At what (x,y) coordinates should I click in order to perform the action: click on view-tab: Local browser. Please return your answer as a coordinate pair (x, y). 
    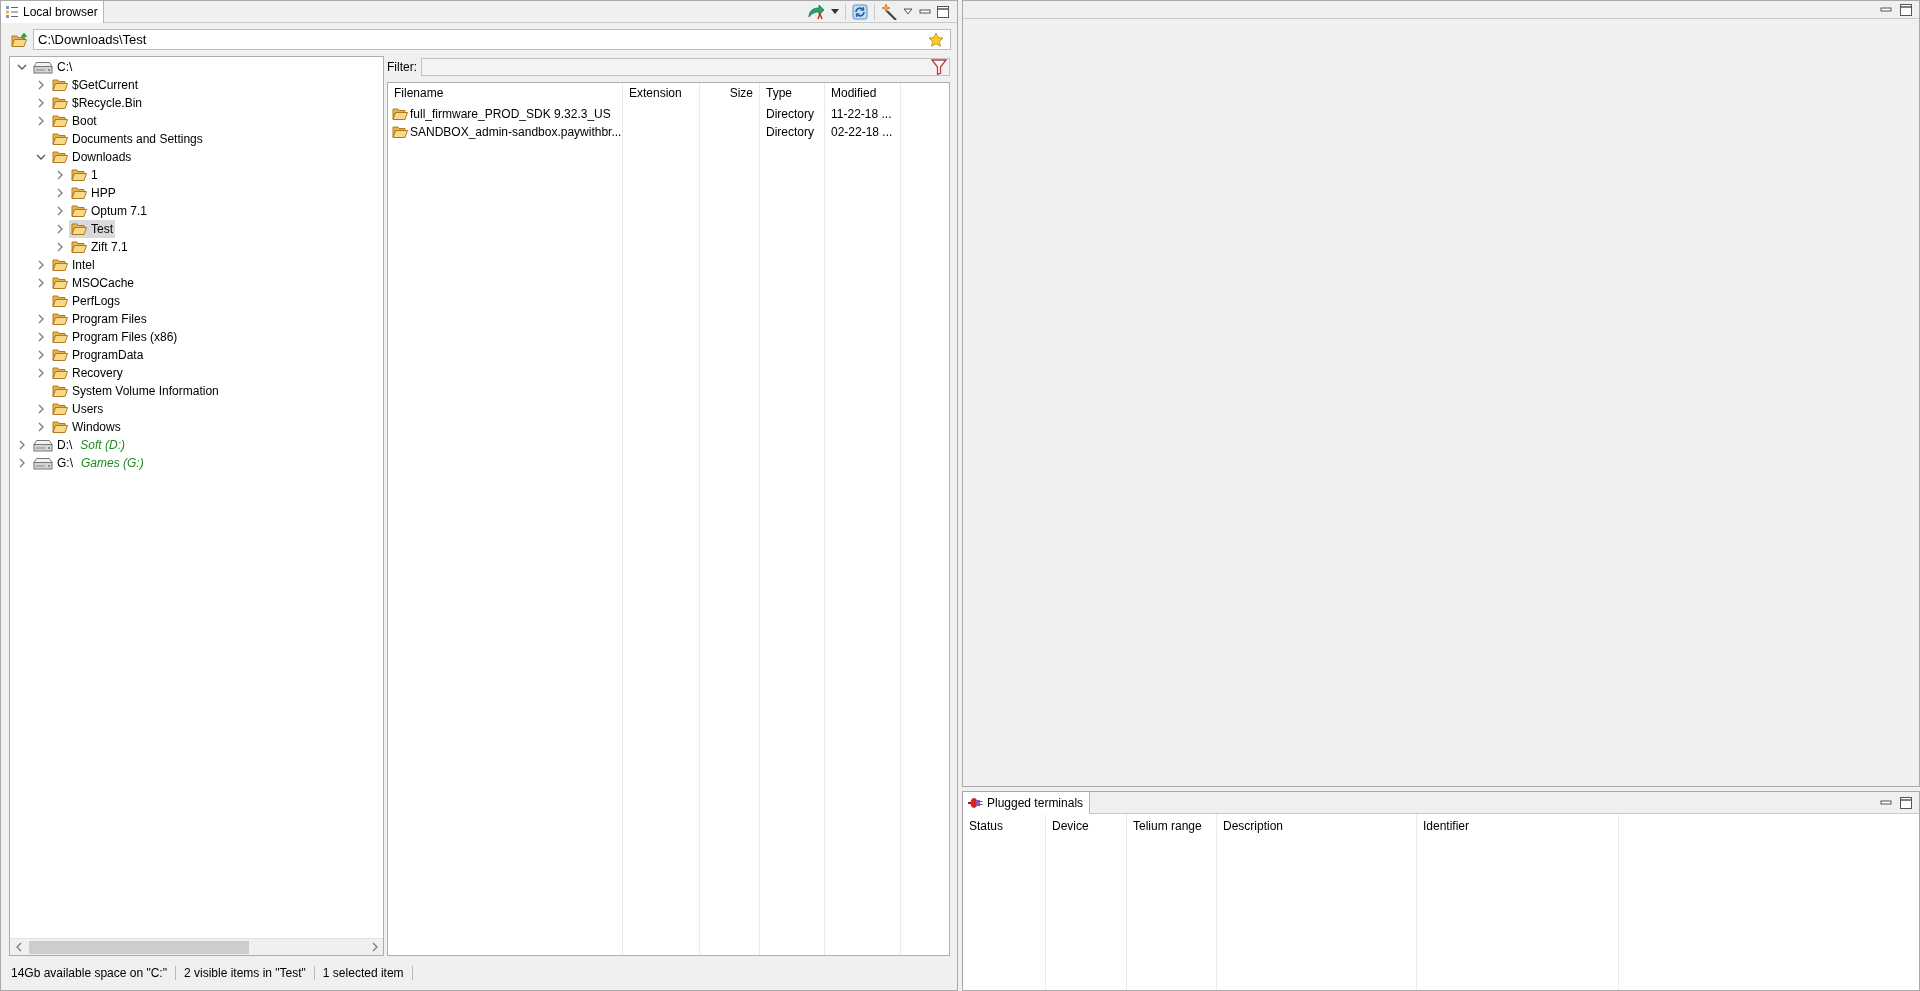
    Looking at the image, I should click on (52, 12).